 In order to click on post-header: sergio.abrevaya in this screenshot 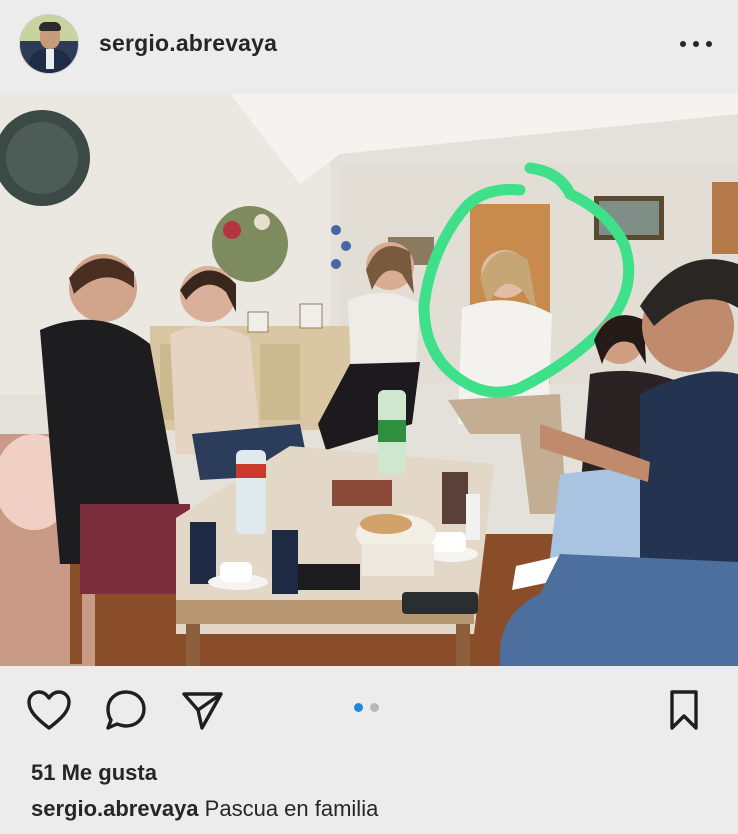, I will do `click(369, 46)`.